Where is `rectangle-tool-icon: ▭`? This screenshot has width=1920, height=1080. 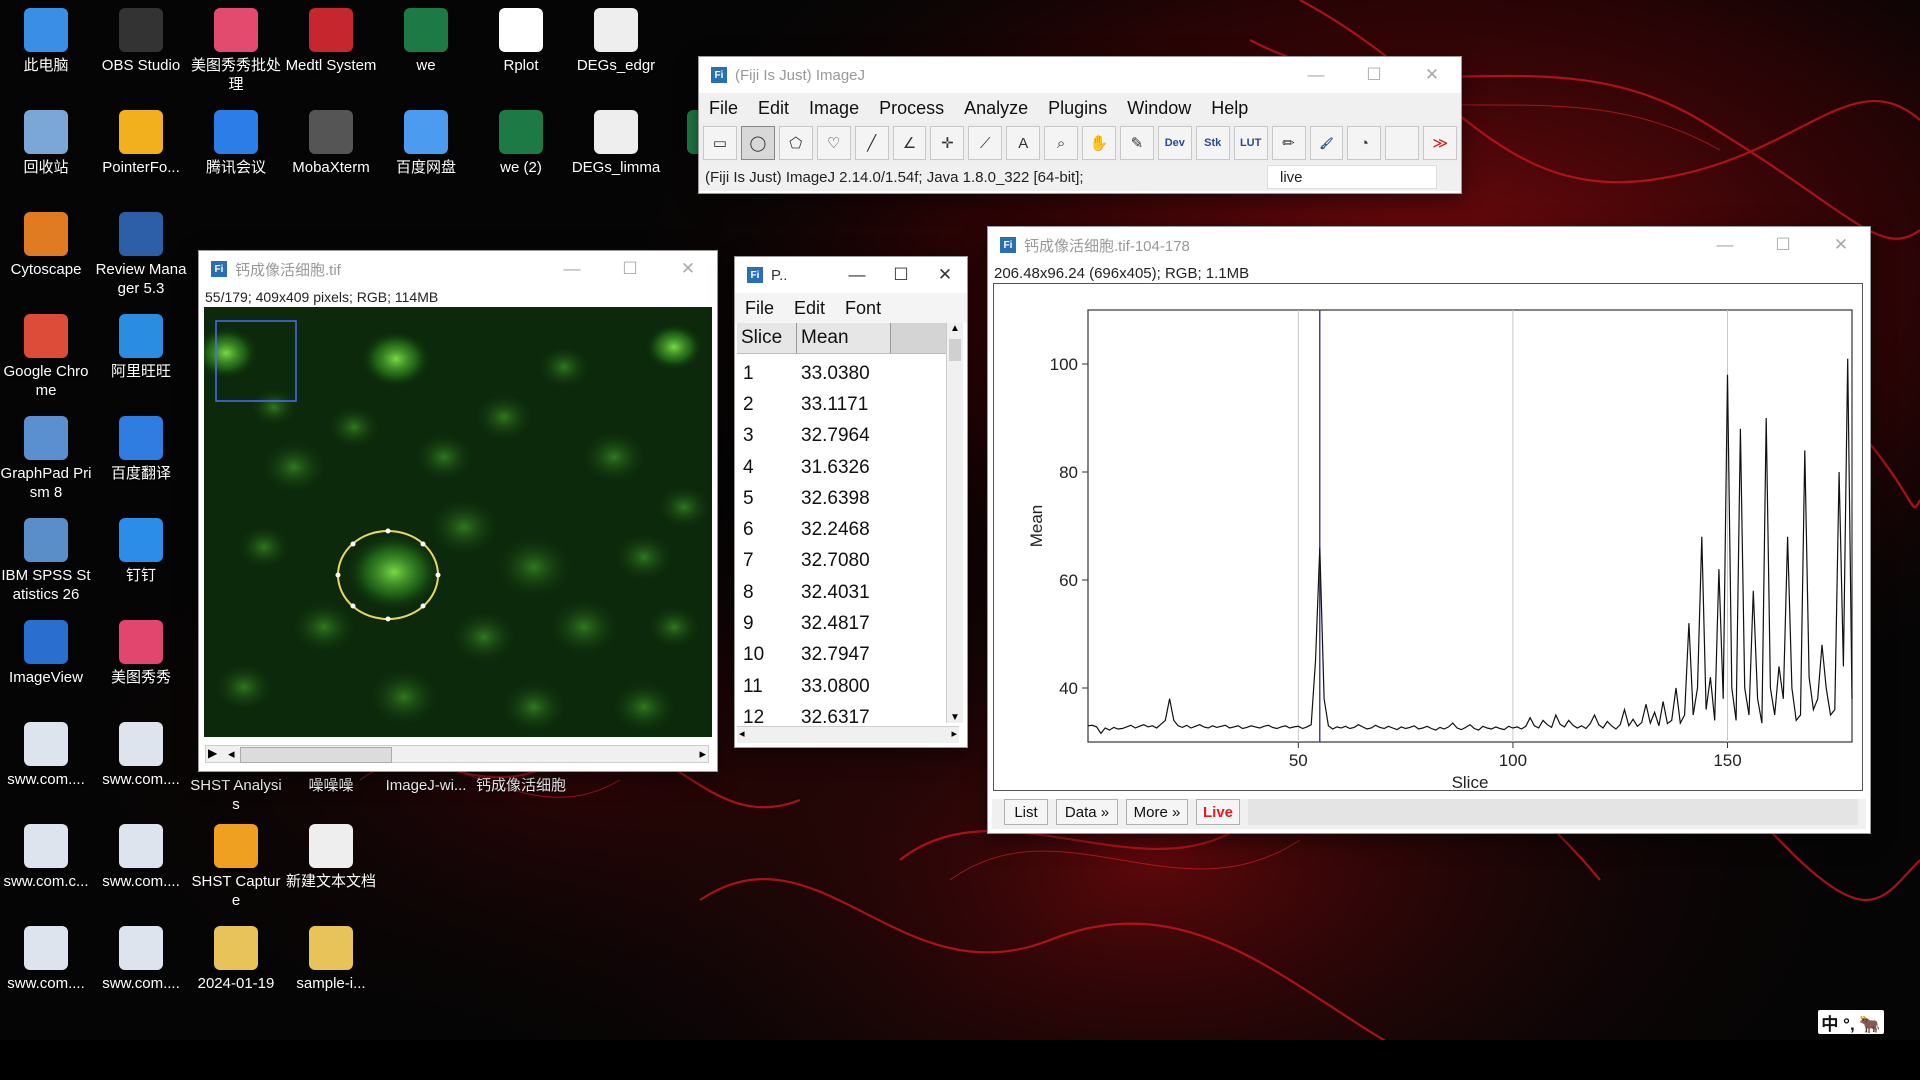 rectangle-tool-icon: ▭ is located at coordinates (720, 143).